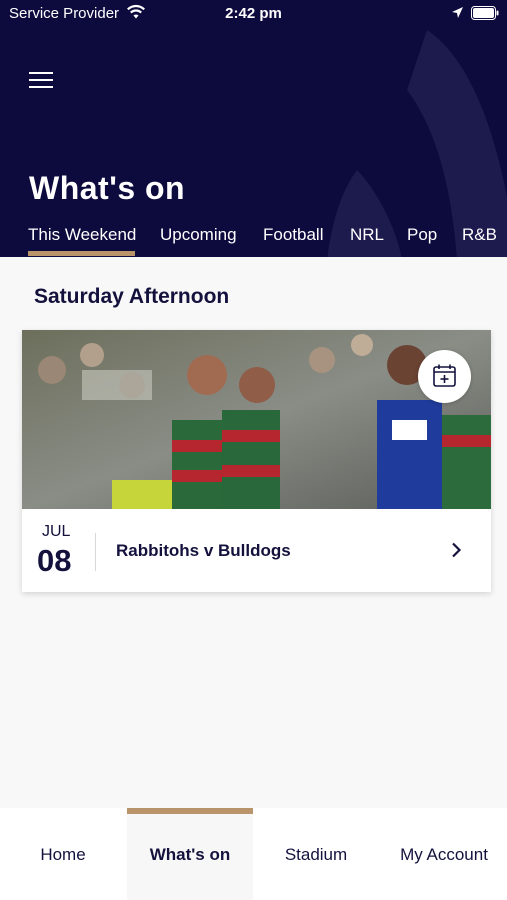 This screenshot has width=507, height=900. I want to click on nav-home: Home, so click(63, 854).